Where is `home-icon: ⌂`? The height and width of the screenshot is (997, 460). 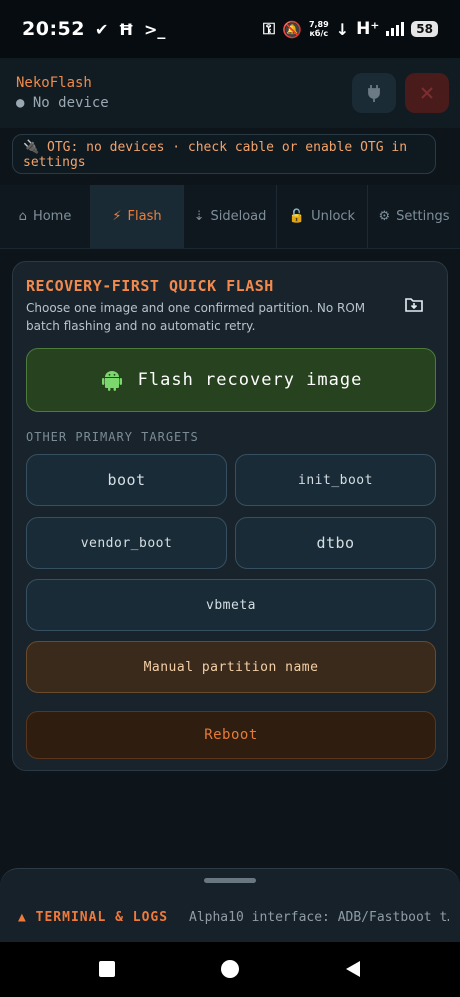 home-icon: ⌂ is located at coordinates (22, 216).